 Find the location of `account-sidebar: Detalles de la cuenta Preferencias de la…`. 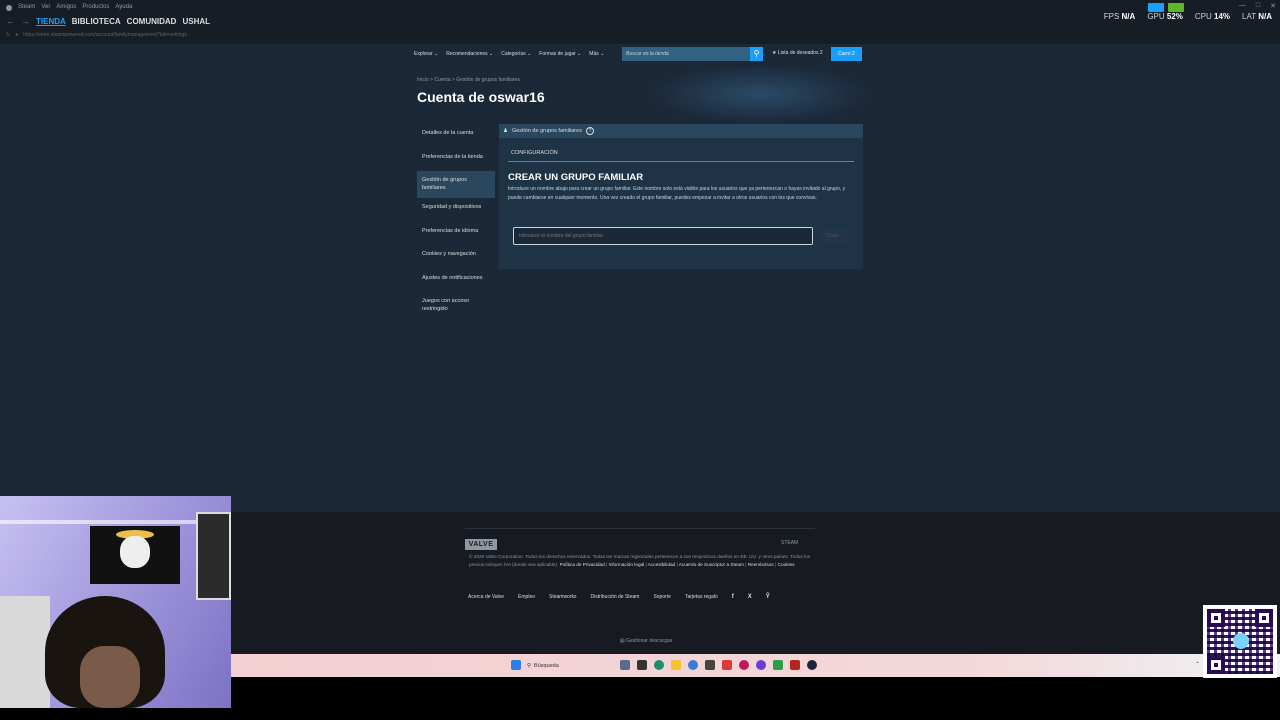

account-sidebar: Detalles de la cuenta Preferencias de la… is located at coordinates (456, 222).